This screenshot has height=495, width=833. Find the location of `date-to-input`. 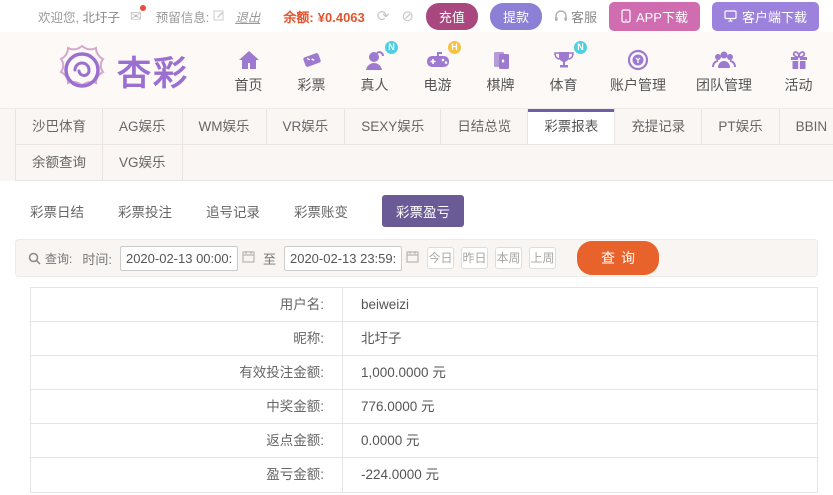

date-to-input is located at coordinates (342, 258).